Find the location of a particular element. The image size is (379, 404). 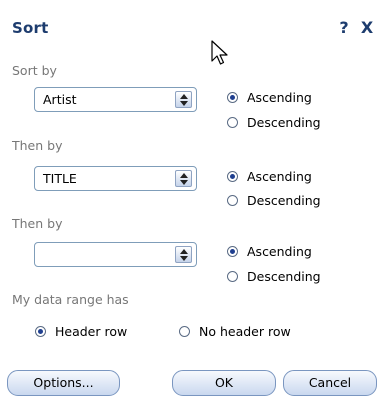

then-by-2-ascending-label: Ascending is located at coordinates (279, 251).